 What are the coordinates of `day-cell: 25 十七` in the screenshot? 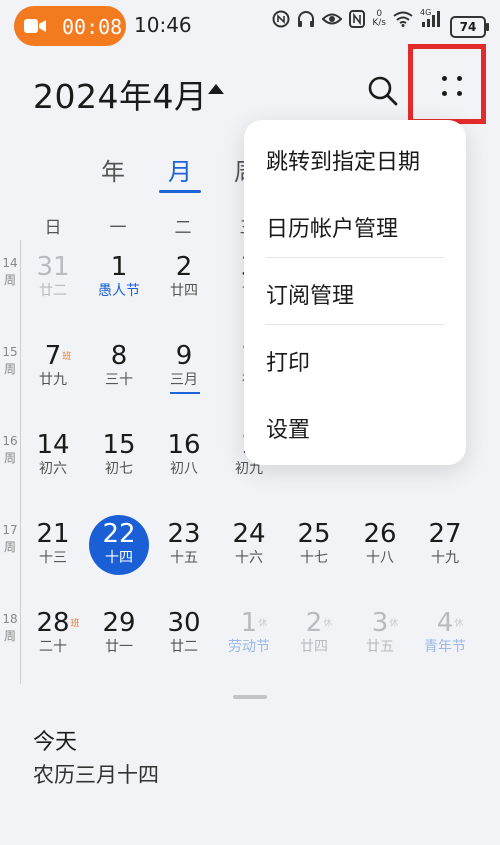 It's located at (314, 558).